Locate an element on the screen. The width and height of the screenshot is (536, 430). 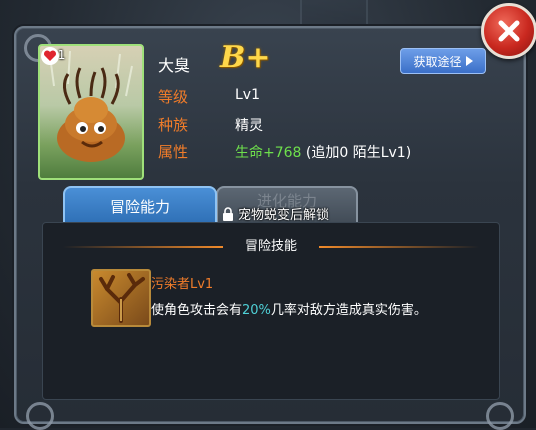
close-icon is located at coordinates (509, 31).